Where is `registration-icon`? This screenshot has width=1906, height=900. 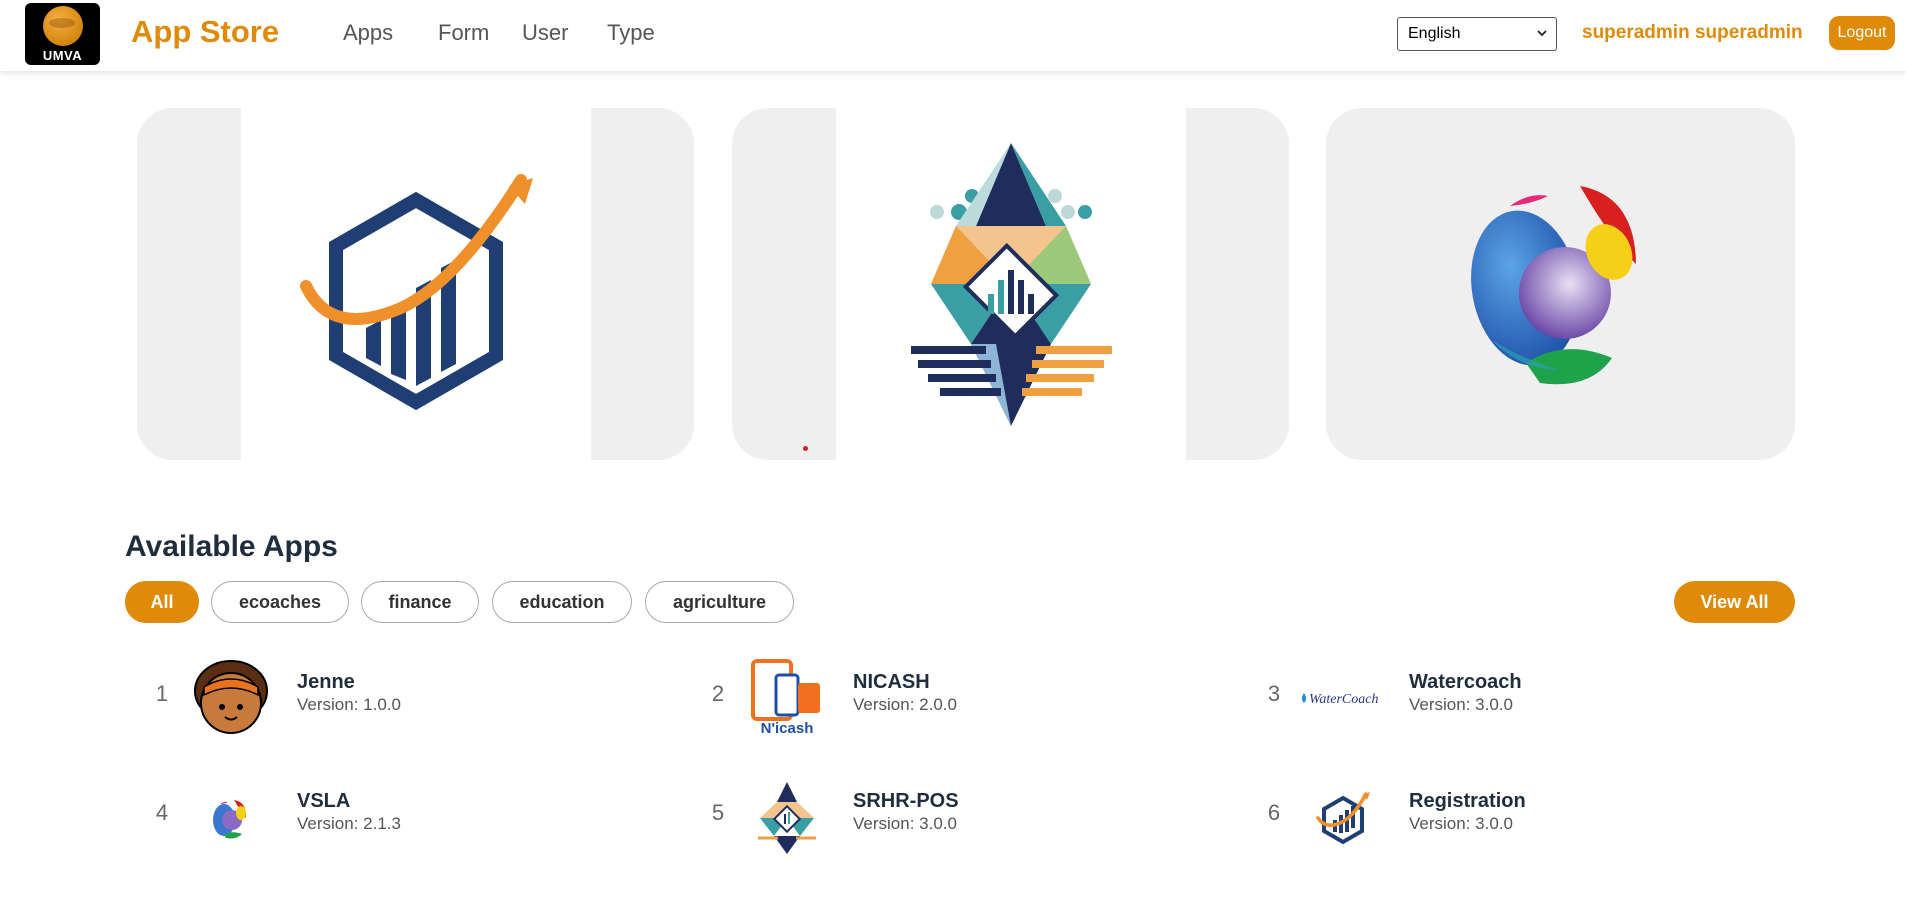
registration-icon is located at coordinates (1343, 817).